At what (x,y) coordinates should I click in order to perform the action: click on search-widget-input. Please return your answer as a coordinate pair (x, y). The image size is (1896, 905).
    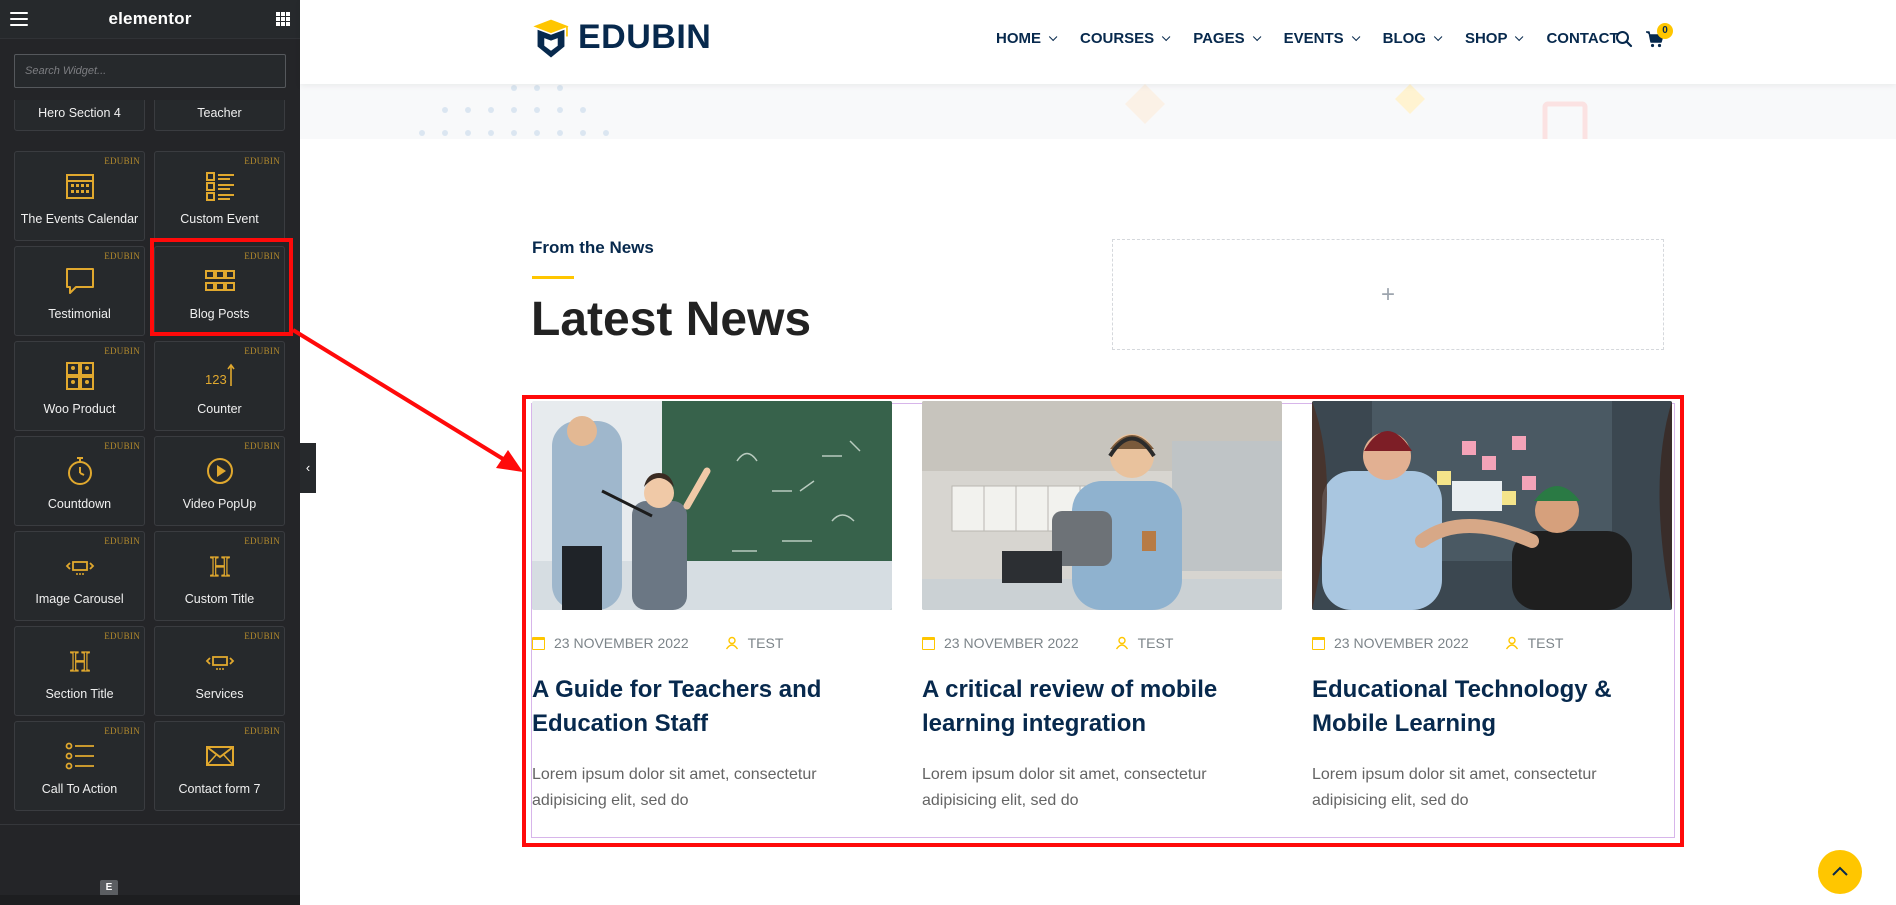
    Looking at the image, I should click on (150, 71).